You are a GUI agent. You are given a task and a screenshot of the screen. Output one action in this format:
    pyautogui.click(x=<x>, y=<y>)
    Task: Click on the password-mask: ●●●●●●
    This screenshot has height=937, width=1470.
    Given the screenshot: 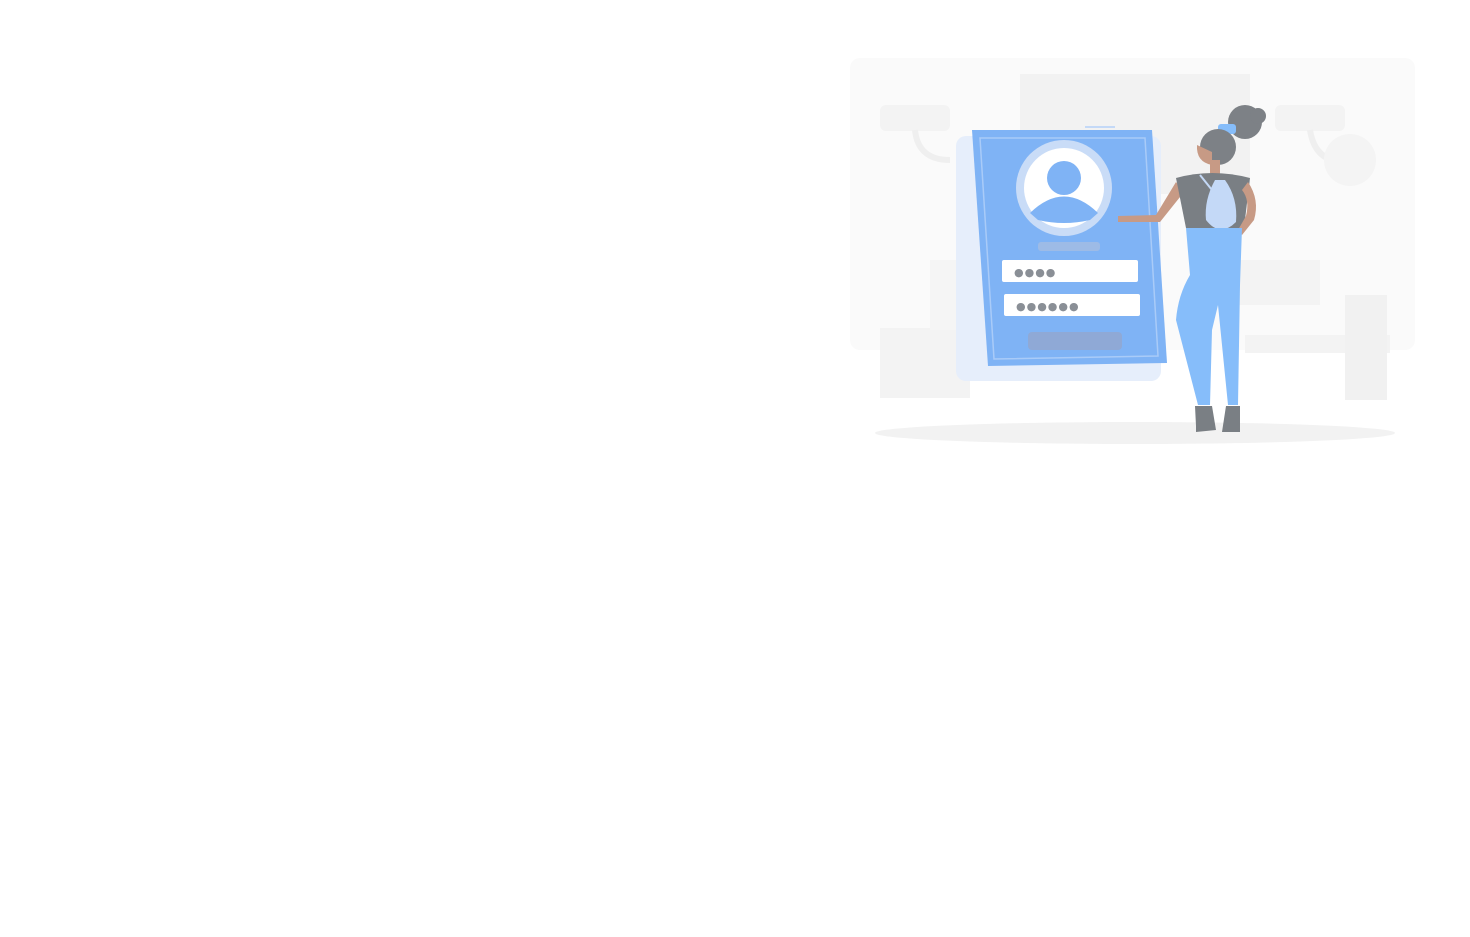 What is the action you would take?
    pyautogui.click(x=1048, y=306)
    